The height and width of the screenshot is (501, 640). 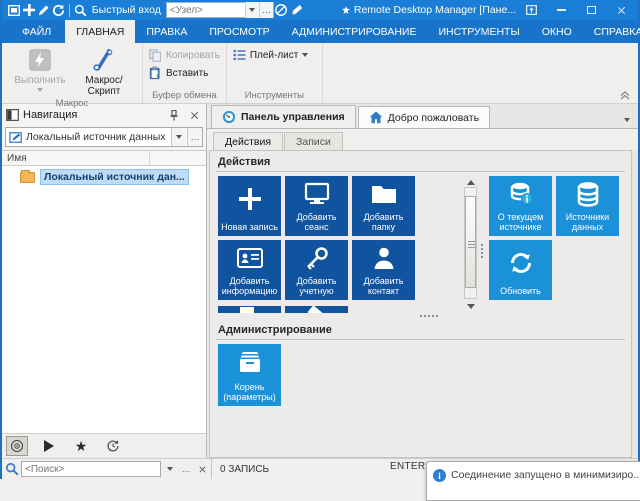 What do you see at coordinates (383, 206) in the screenshot?
I see `add-folder-tile: Добавить папку` at bounding box center [383, 206].